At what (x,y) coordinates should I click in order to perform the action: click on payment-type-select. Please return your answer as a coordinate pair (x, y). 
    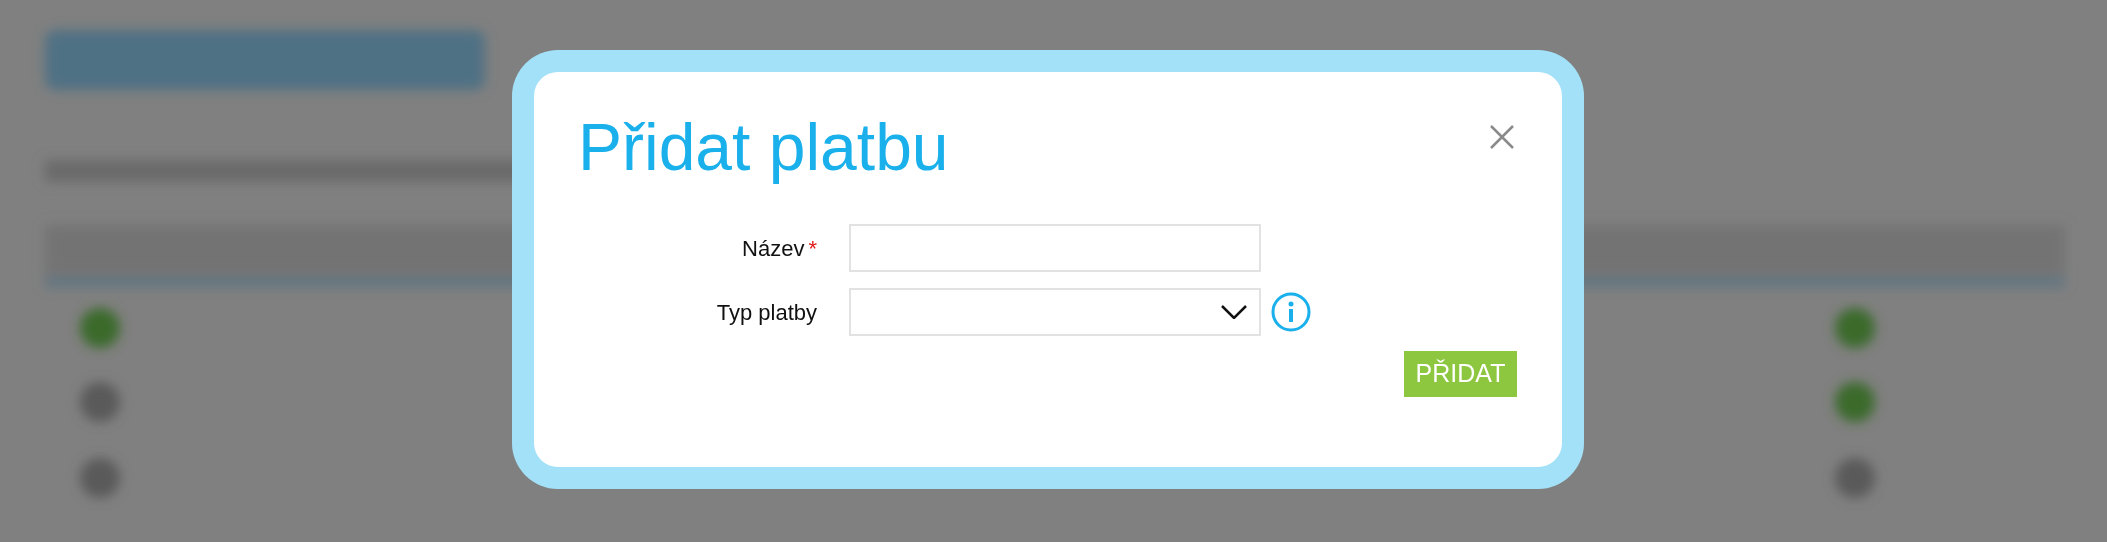
    Looking at the image, I should click on (1055, 312).